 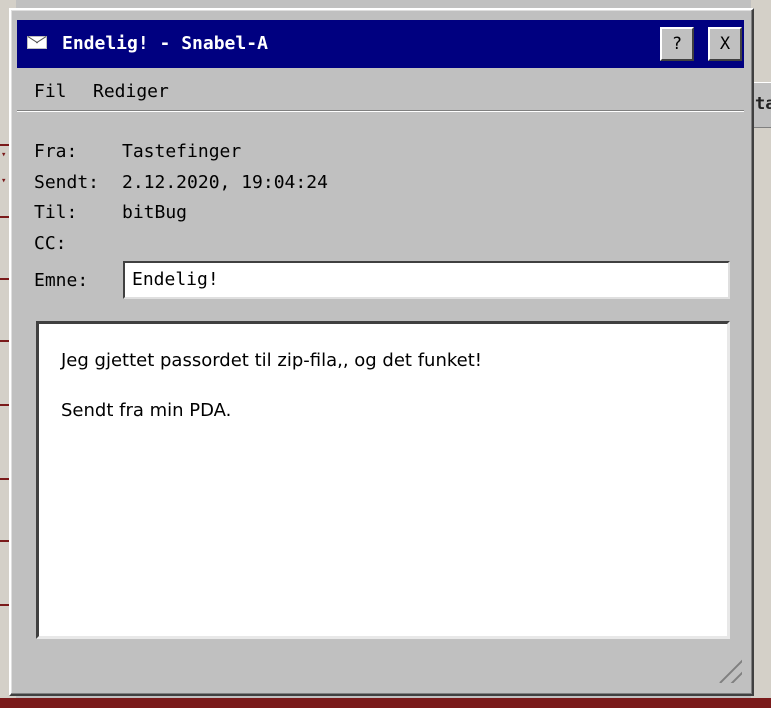 What do you see at coordinates (146, 410) in the screenshot?
I see `message-line: Sendt fra min PDA.` at bounding box center [146, 410].